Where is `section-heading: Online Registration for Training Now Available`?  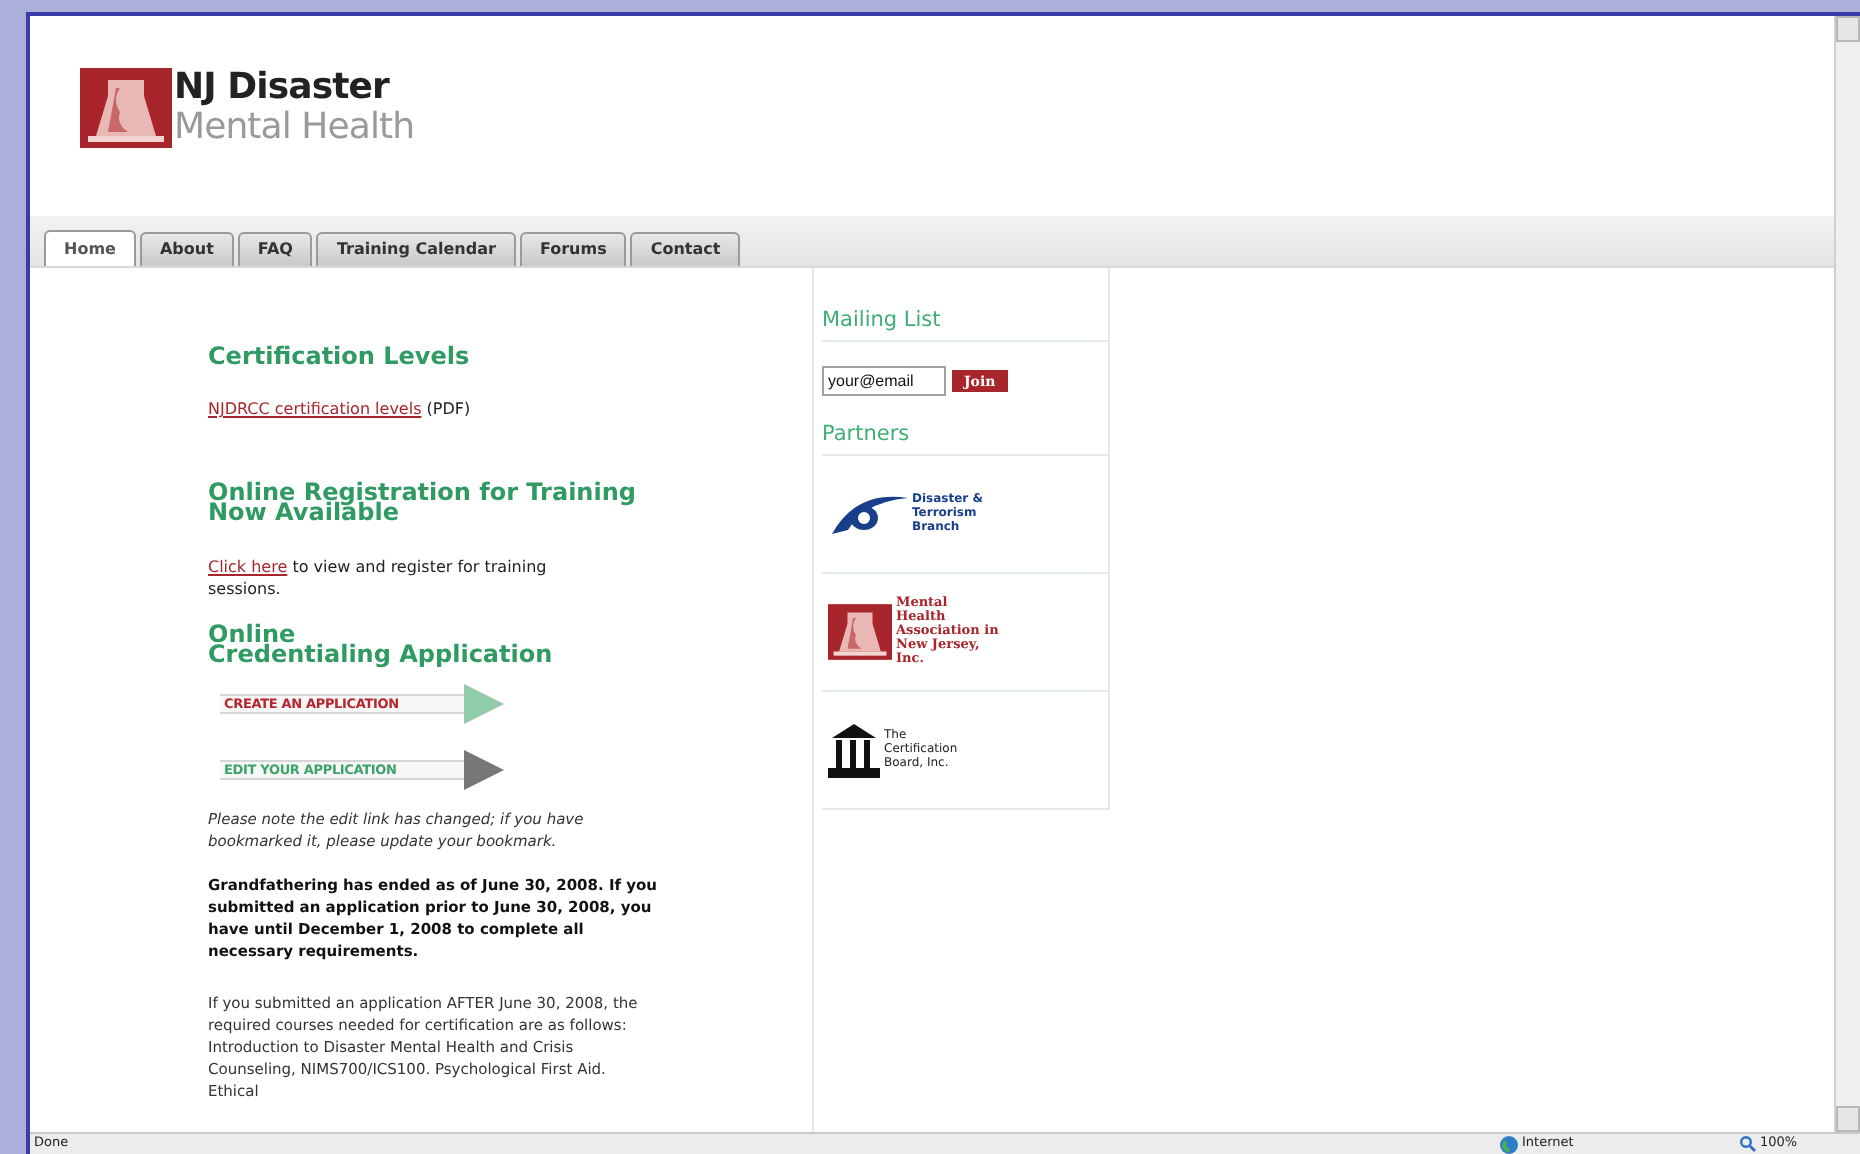 section-heading: Online Registration for Training Now Available is located at coordinates (423, 502).